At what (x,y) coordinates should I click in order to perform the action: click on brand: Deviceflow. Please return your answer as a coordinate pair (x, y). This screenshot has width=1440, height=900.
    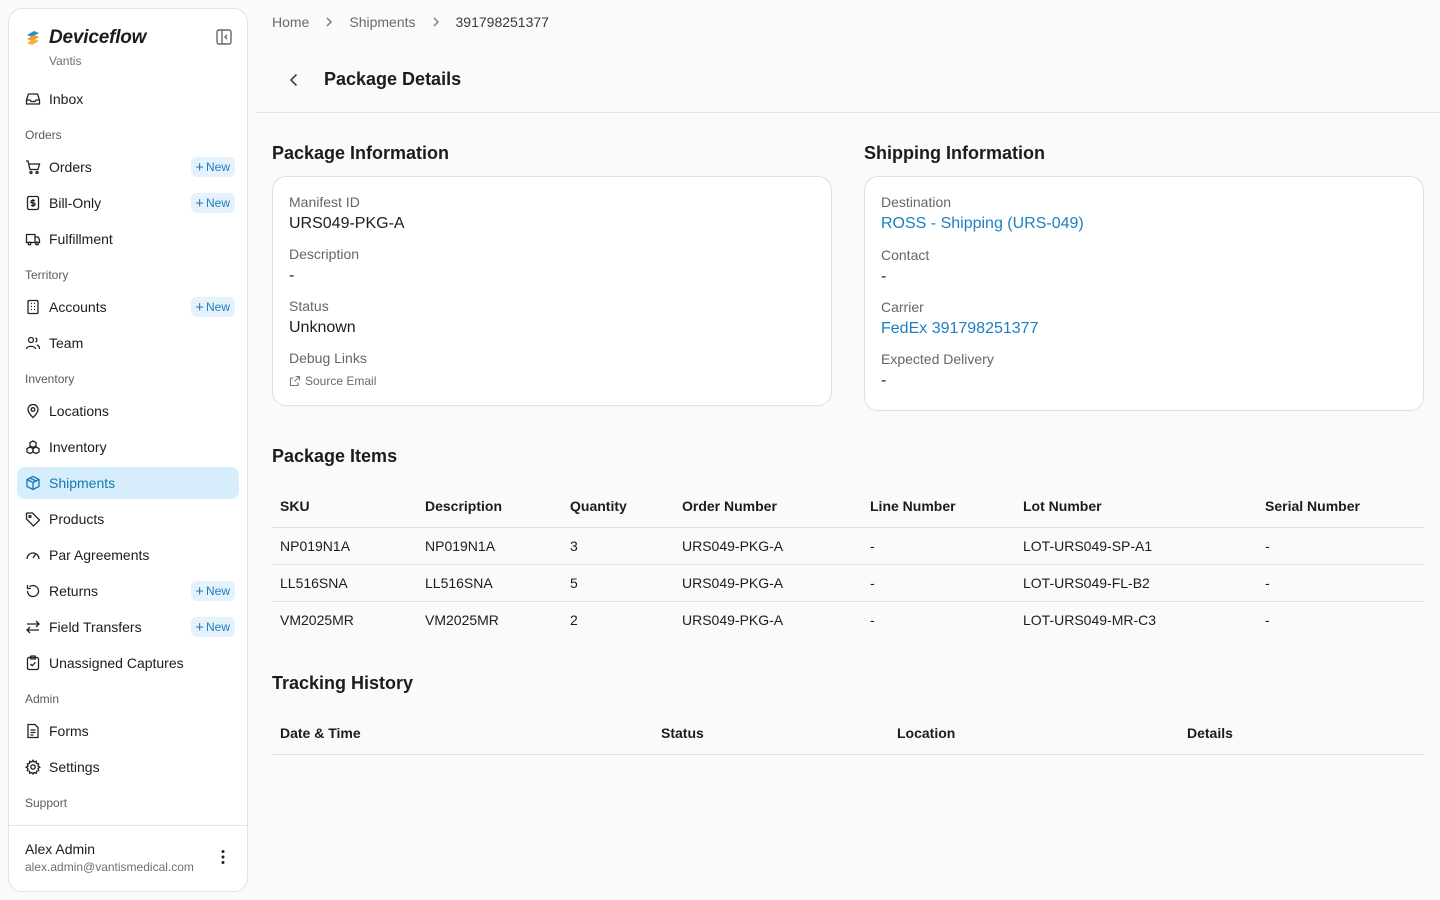
    Looking at the image, I should click on (85, 38).